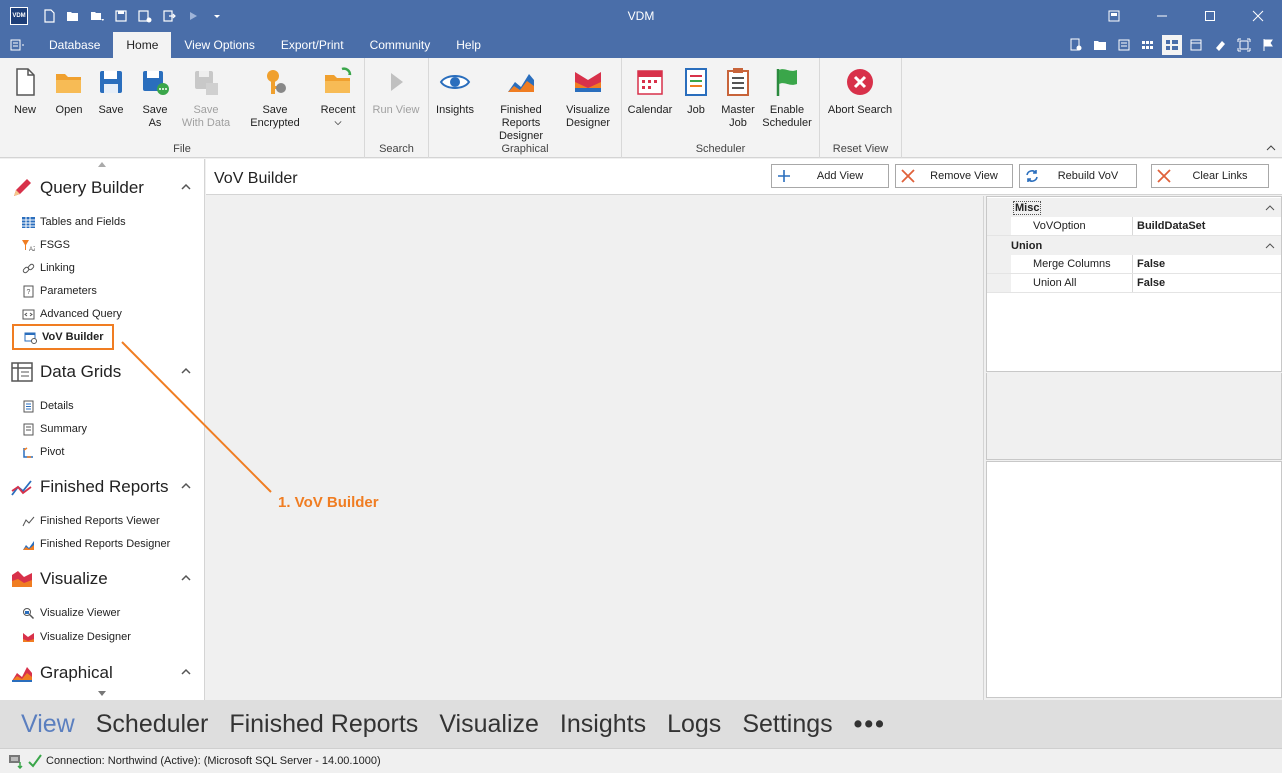 The height and width of the screenshot is (773, 1282). I want to click on sidebar-scroll-up-icon, so click(102, 164).